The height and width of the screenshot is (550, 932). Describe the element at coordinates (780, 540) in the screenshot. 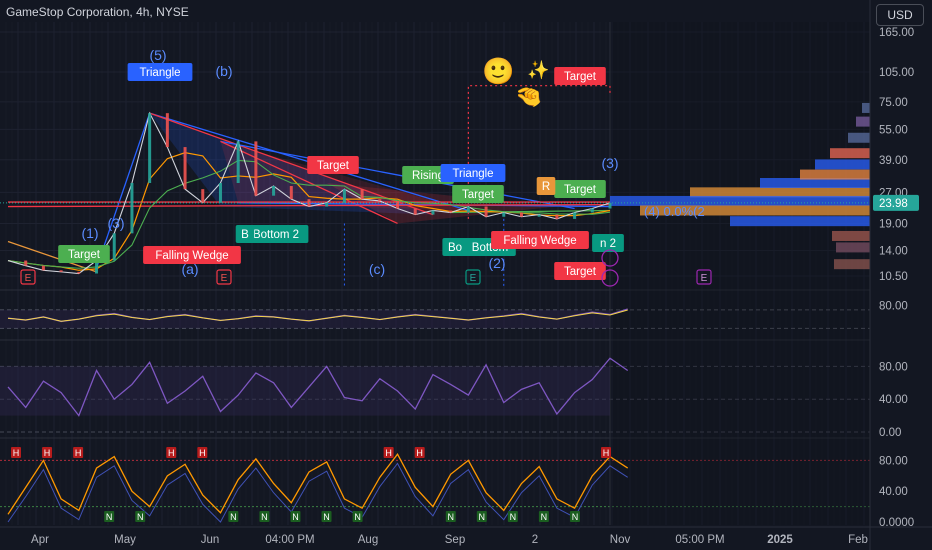

I see `time-tick-label: 2025` at that location.